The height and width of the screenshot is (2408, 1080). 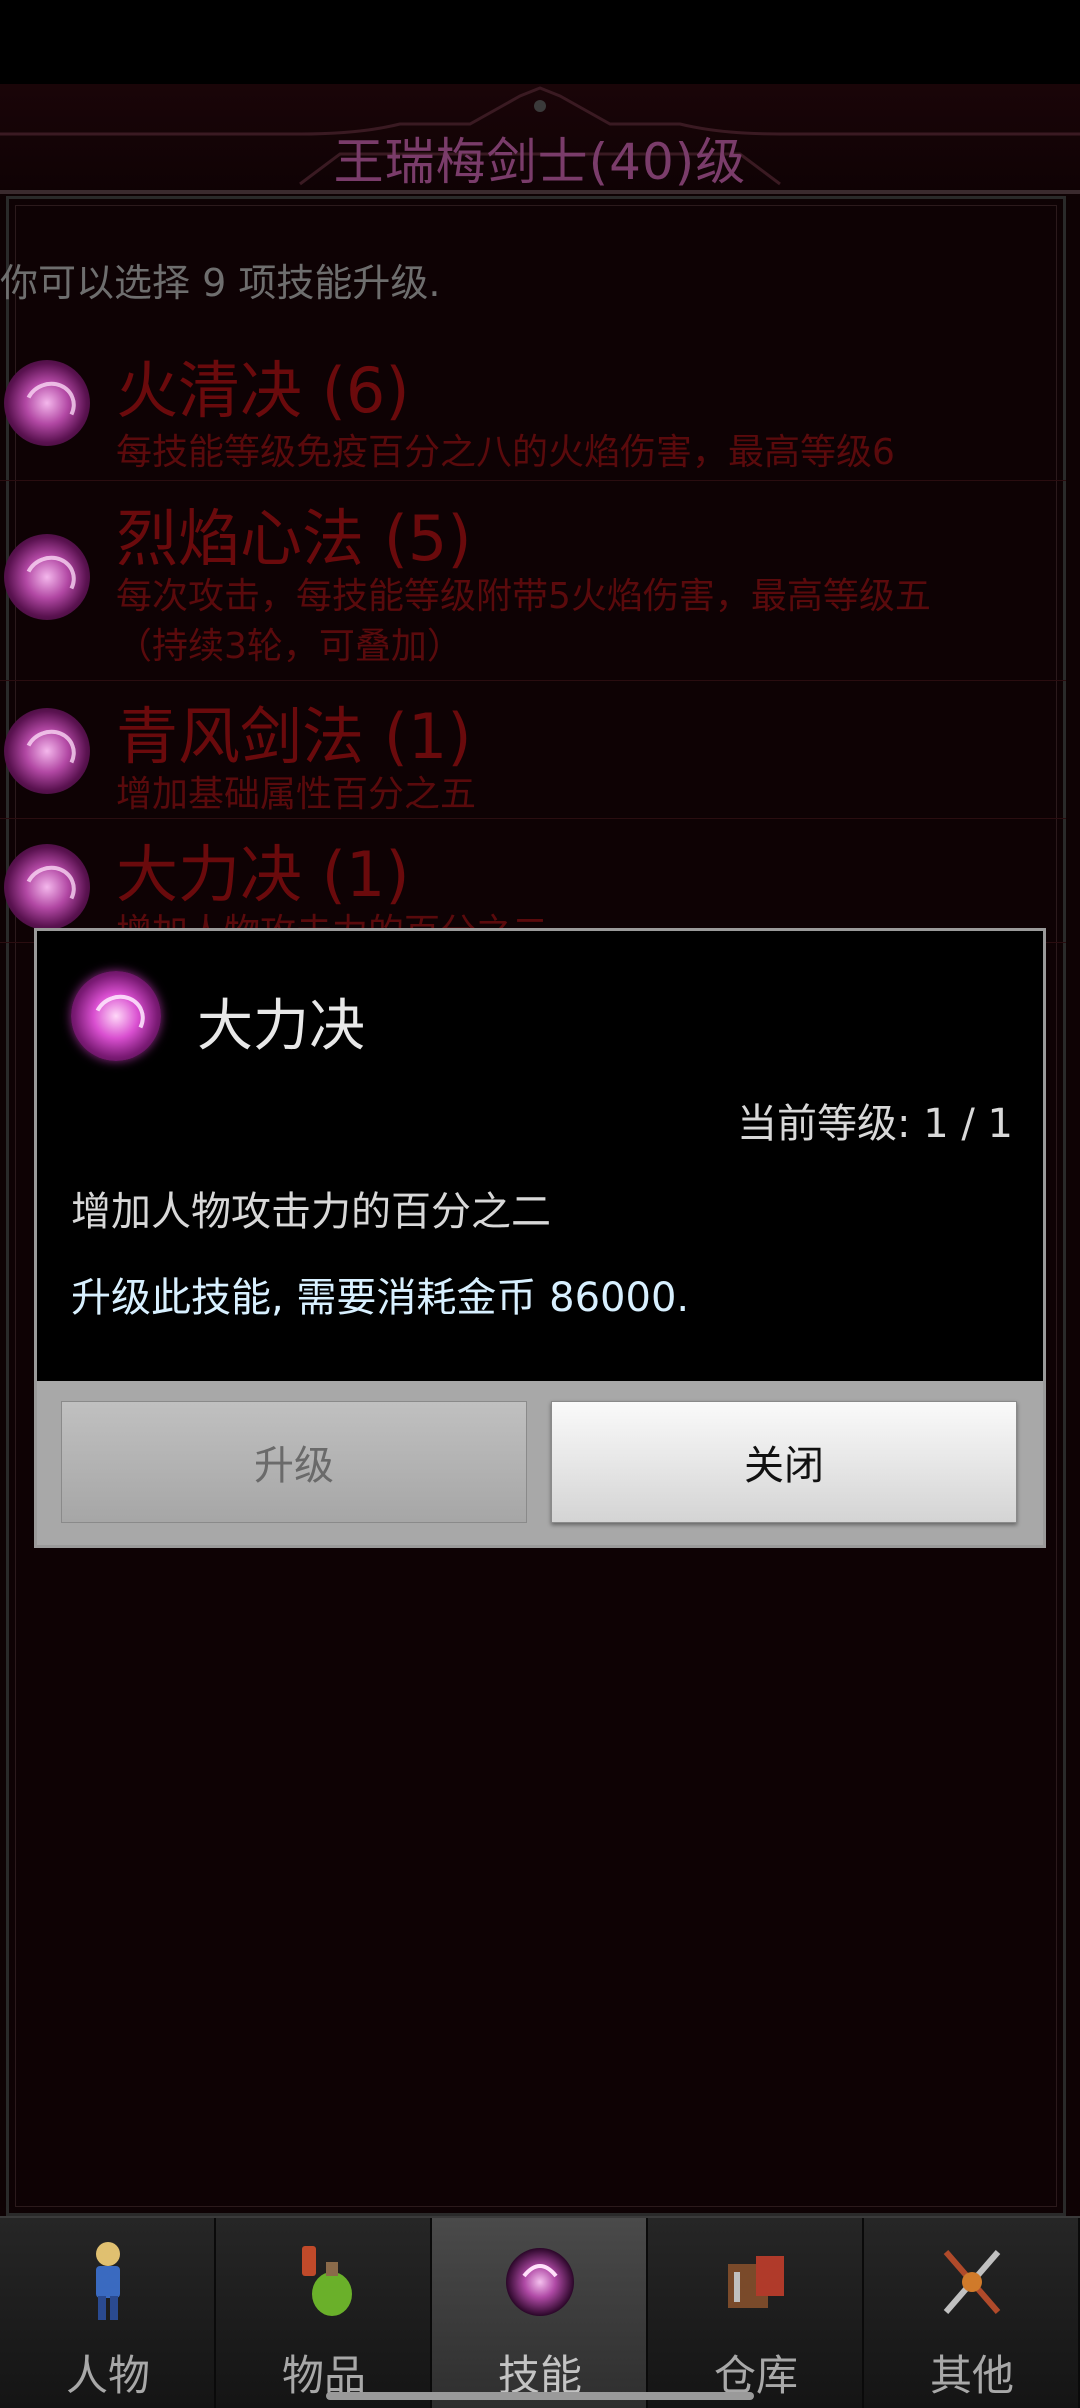 I want to click on nav-character: 人物, so click(x=108, y=2313).